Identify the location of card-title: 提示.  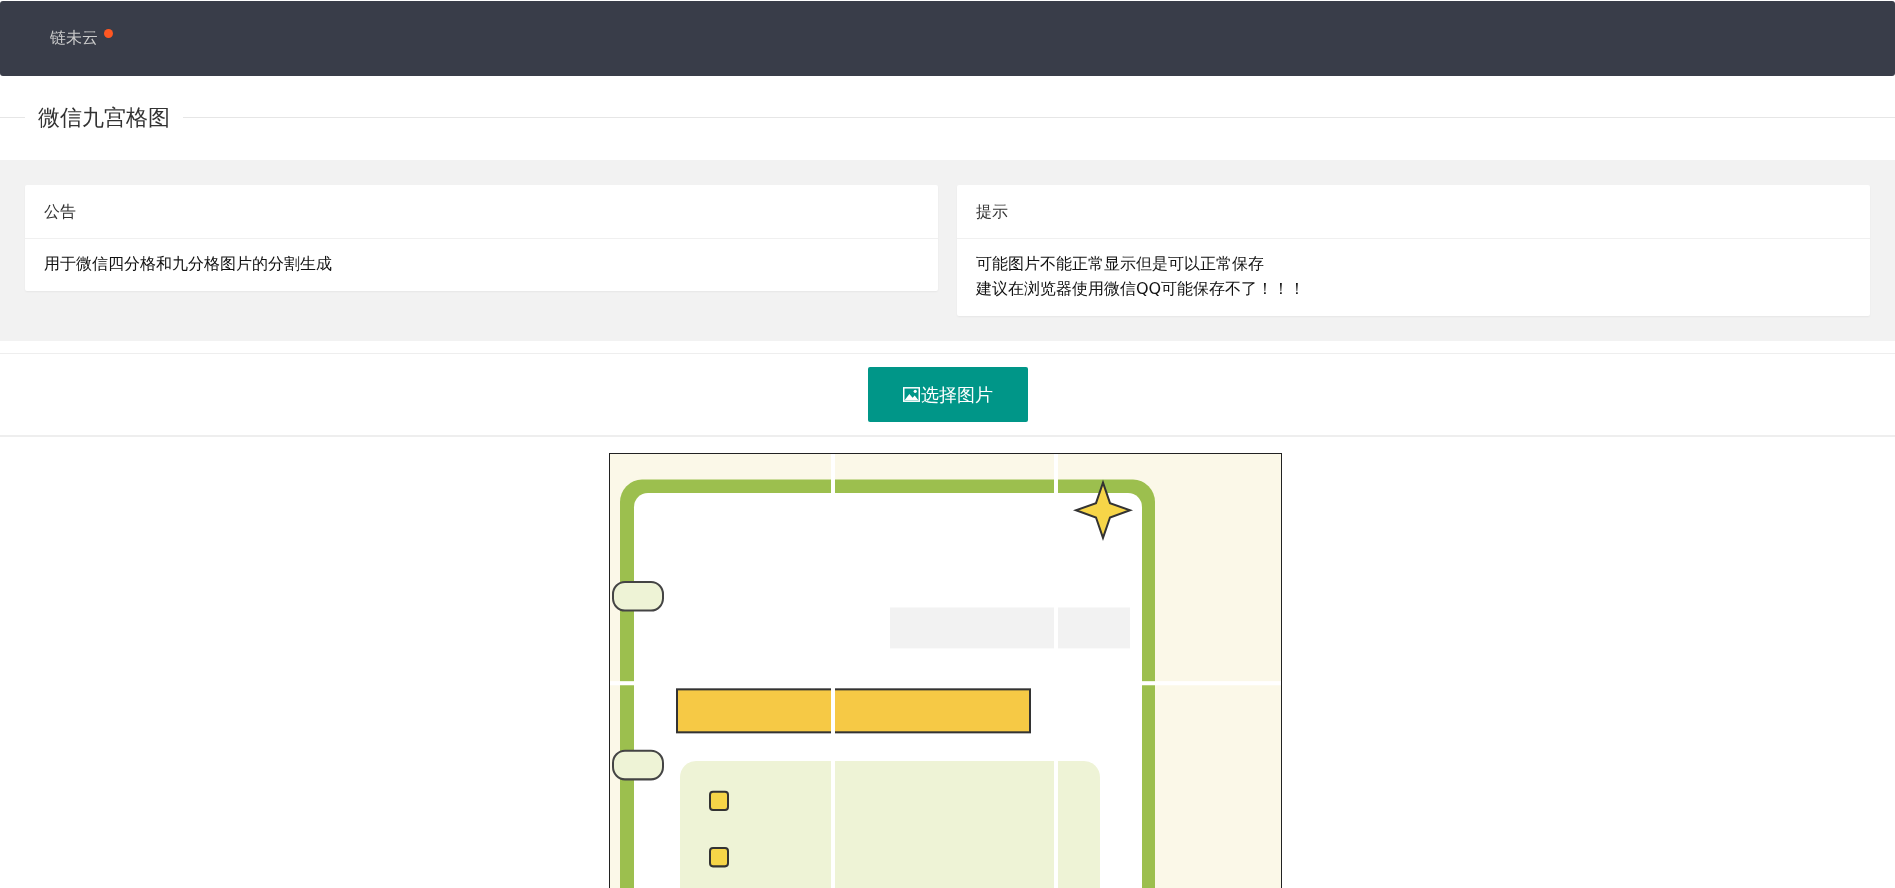
(1413, 212).